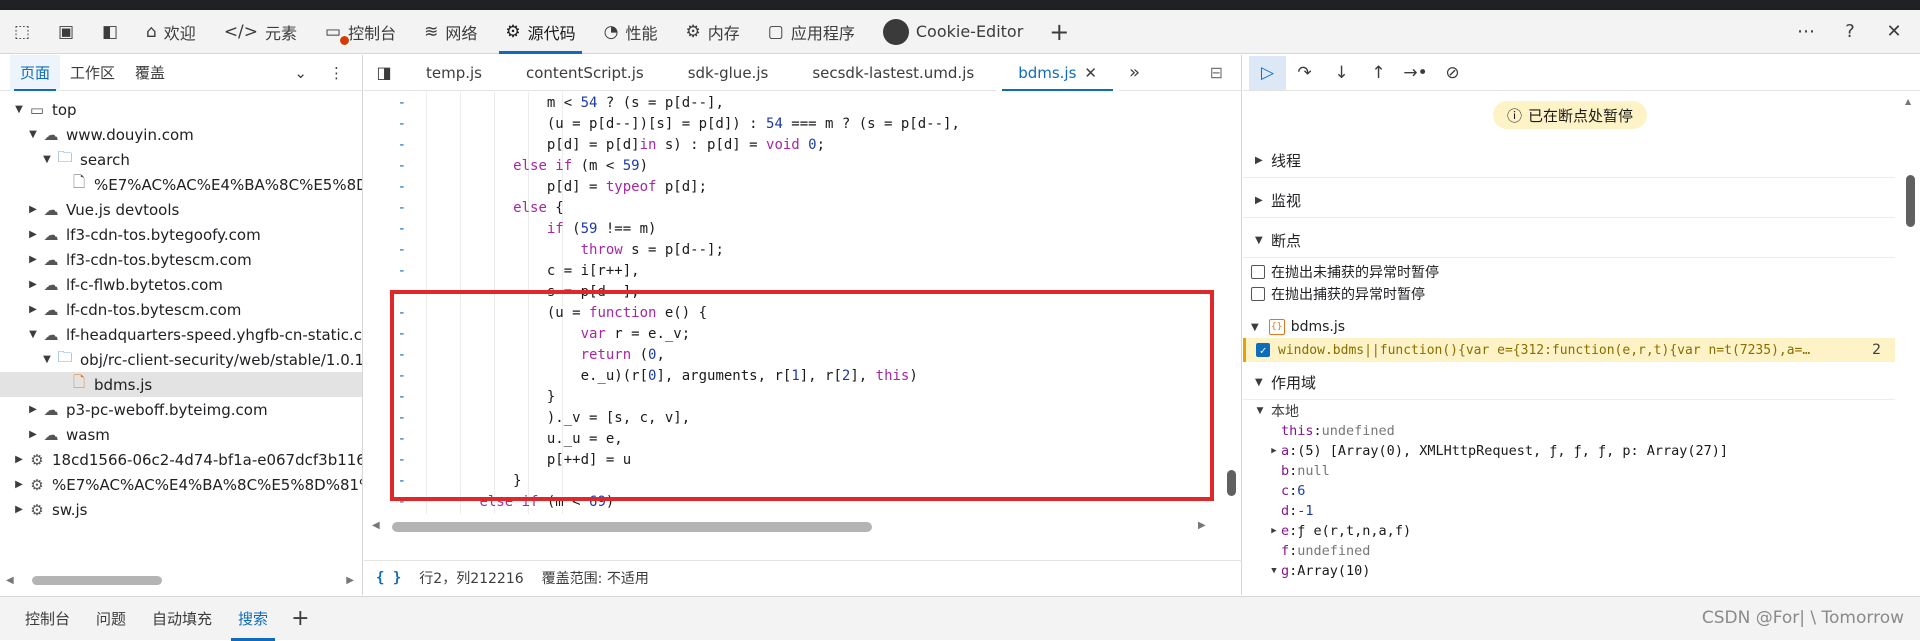 The height and width of the screenshot is (641, 1920). Describe the element at coordinates (1569, 531) in the screenshot. I see `scope-variable: ▶ e: ƒ e(r,t,n,a,f)` at that location.